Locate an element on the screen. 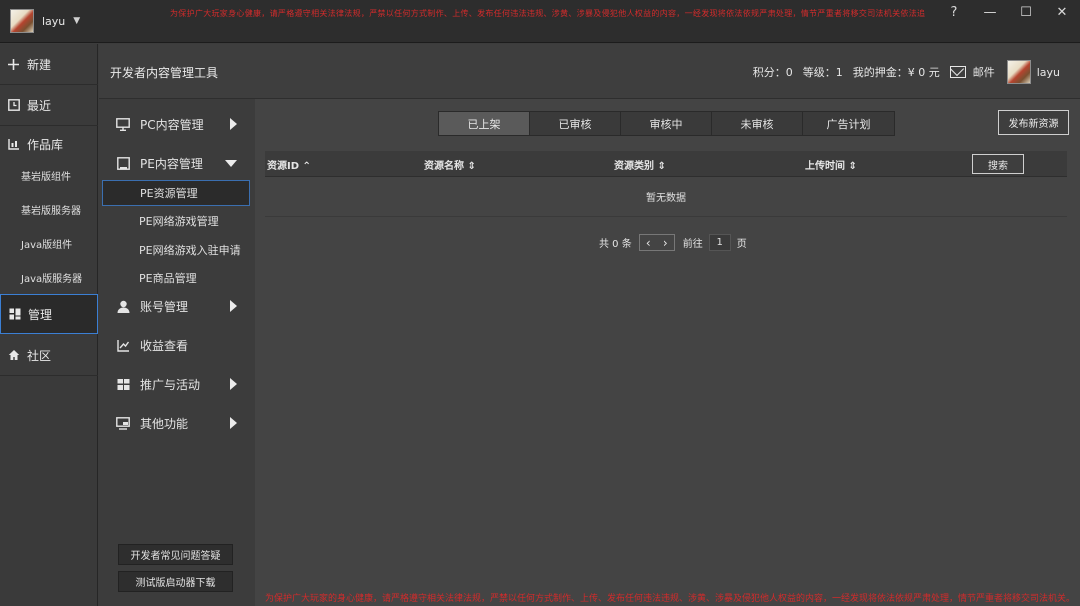  column-upload-time: 上传时间 ⇕ is located at coordinates (831, 164).